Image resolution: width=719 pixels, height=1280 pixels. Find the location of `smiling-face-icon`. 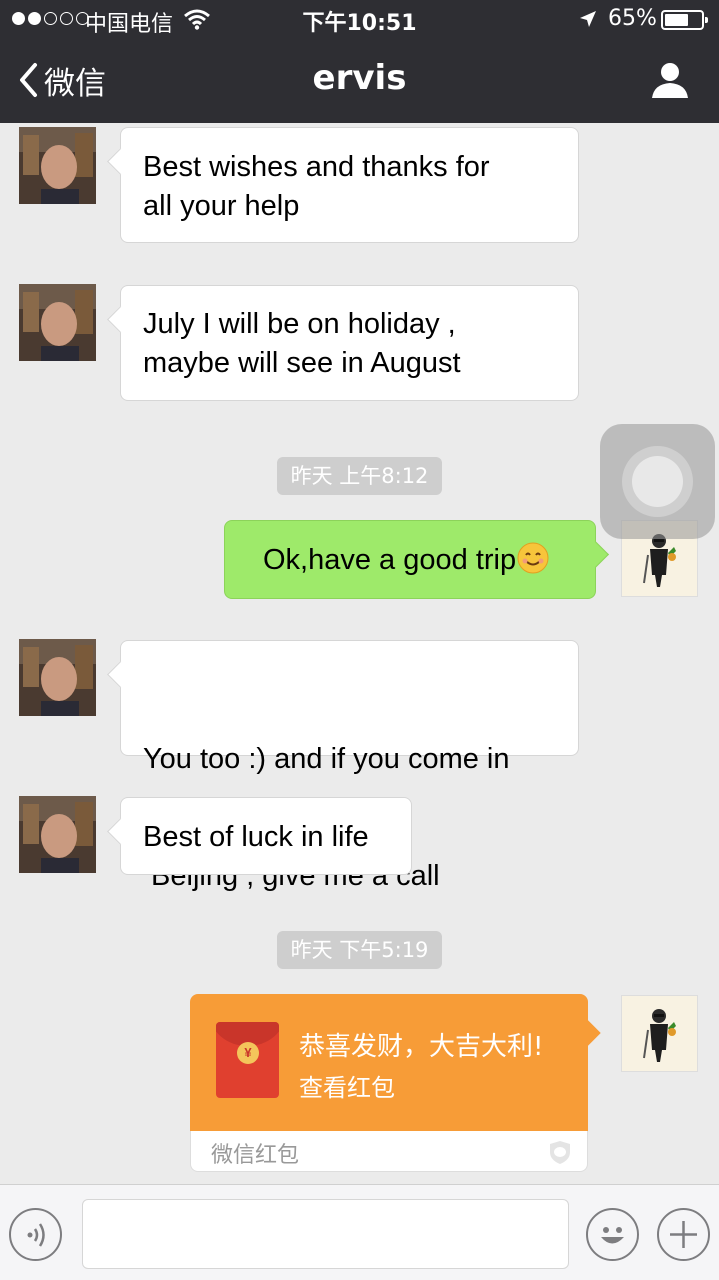

smiling-face-icon is located at coordinates (533, 558).